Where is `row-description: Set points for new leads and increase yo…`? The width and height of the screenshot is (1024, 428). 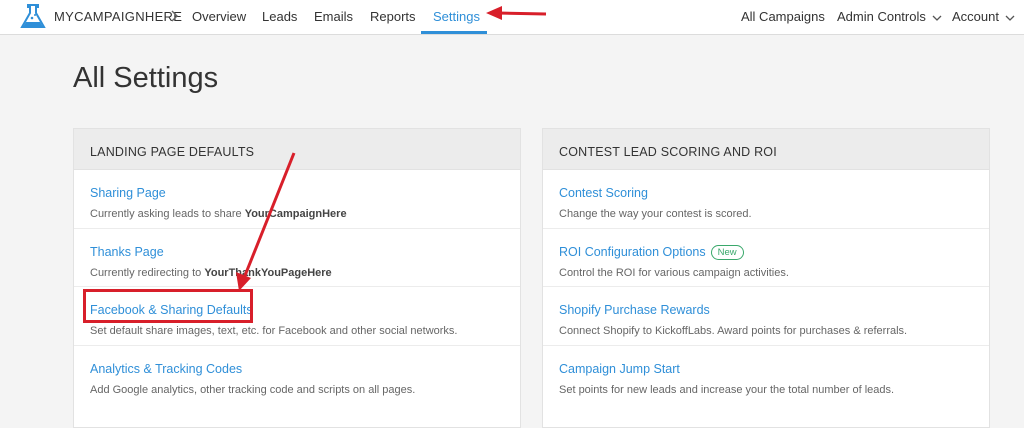
row-description: Set points for new leads and increase yo… is located at coordinates (727, 389).